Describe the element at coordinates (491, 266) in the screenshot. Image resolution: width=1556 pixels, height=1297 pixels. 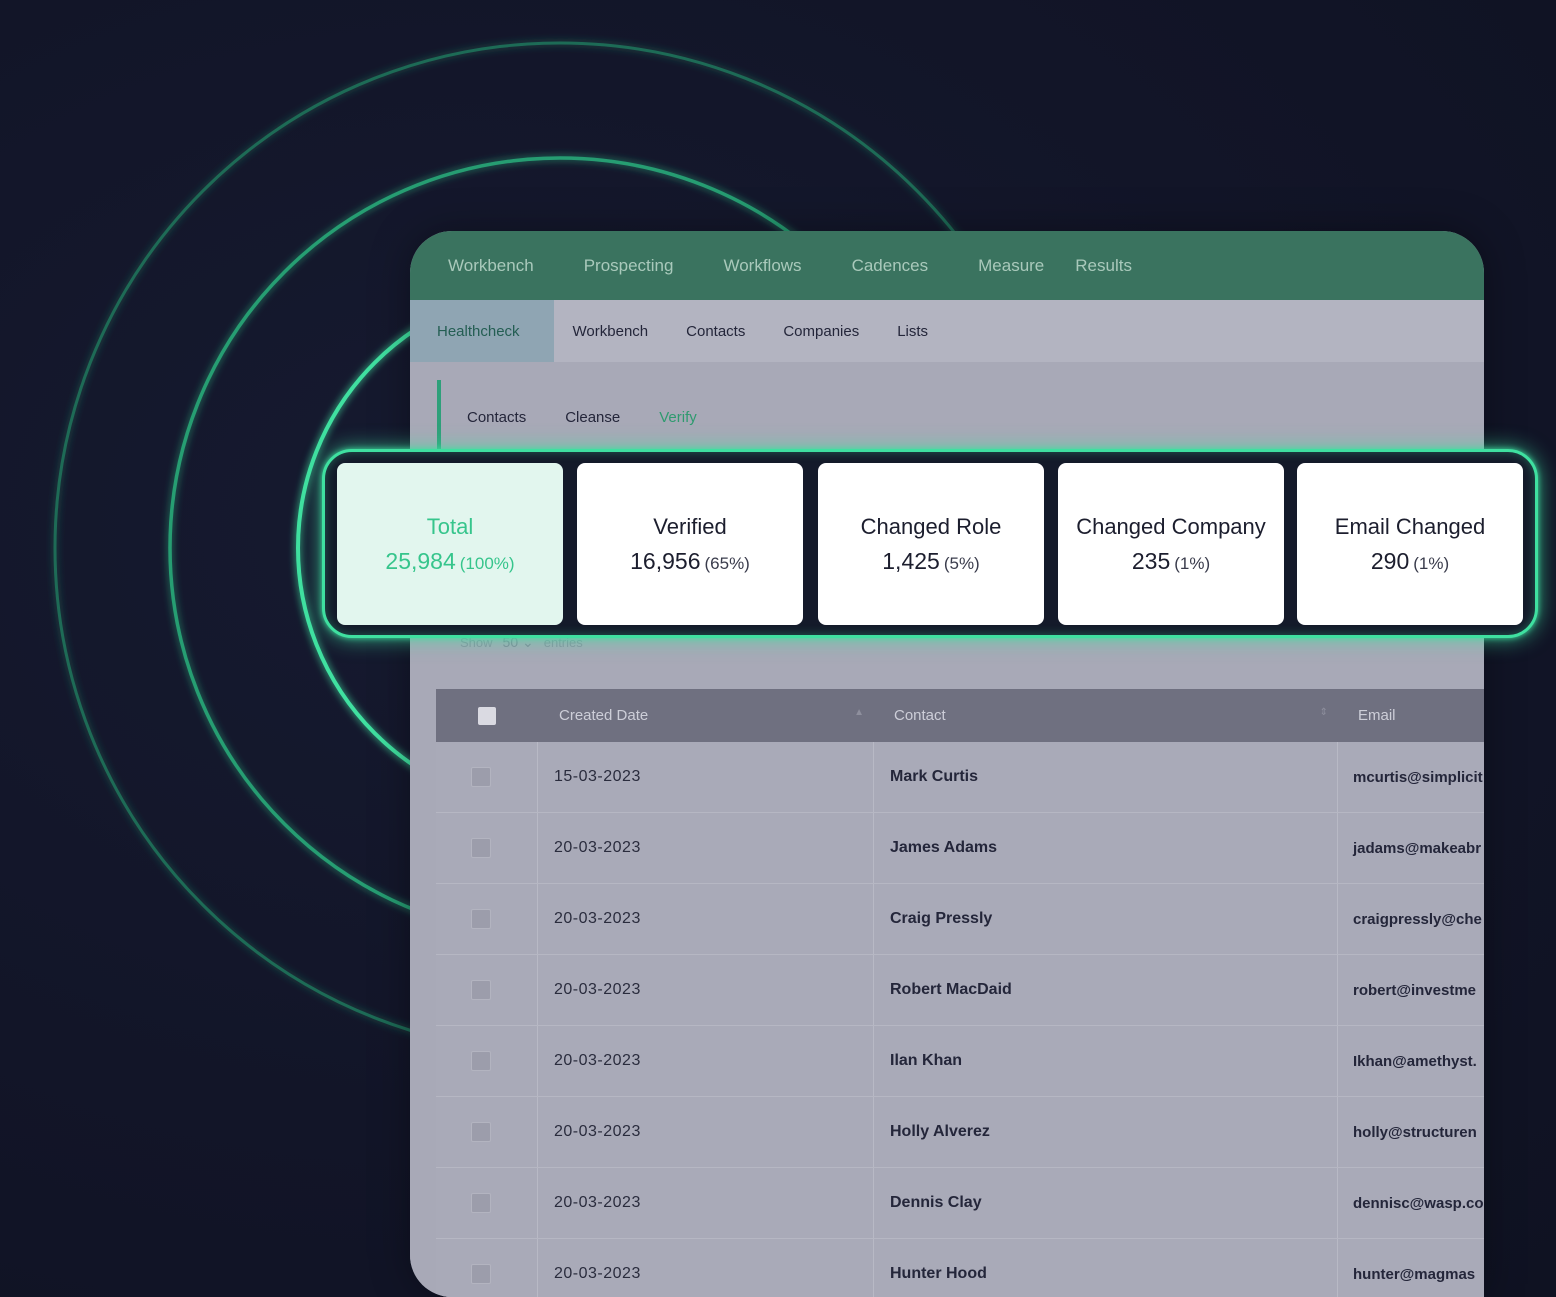
I see `nav-workbench: Workbench` at that location.